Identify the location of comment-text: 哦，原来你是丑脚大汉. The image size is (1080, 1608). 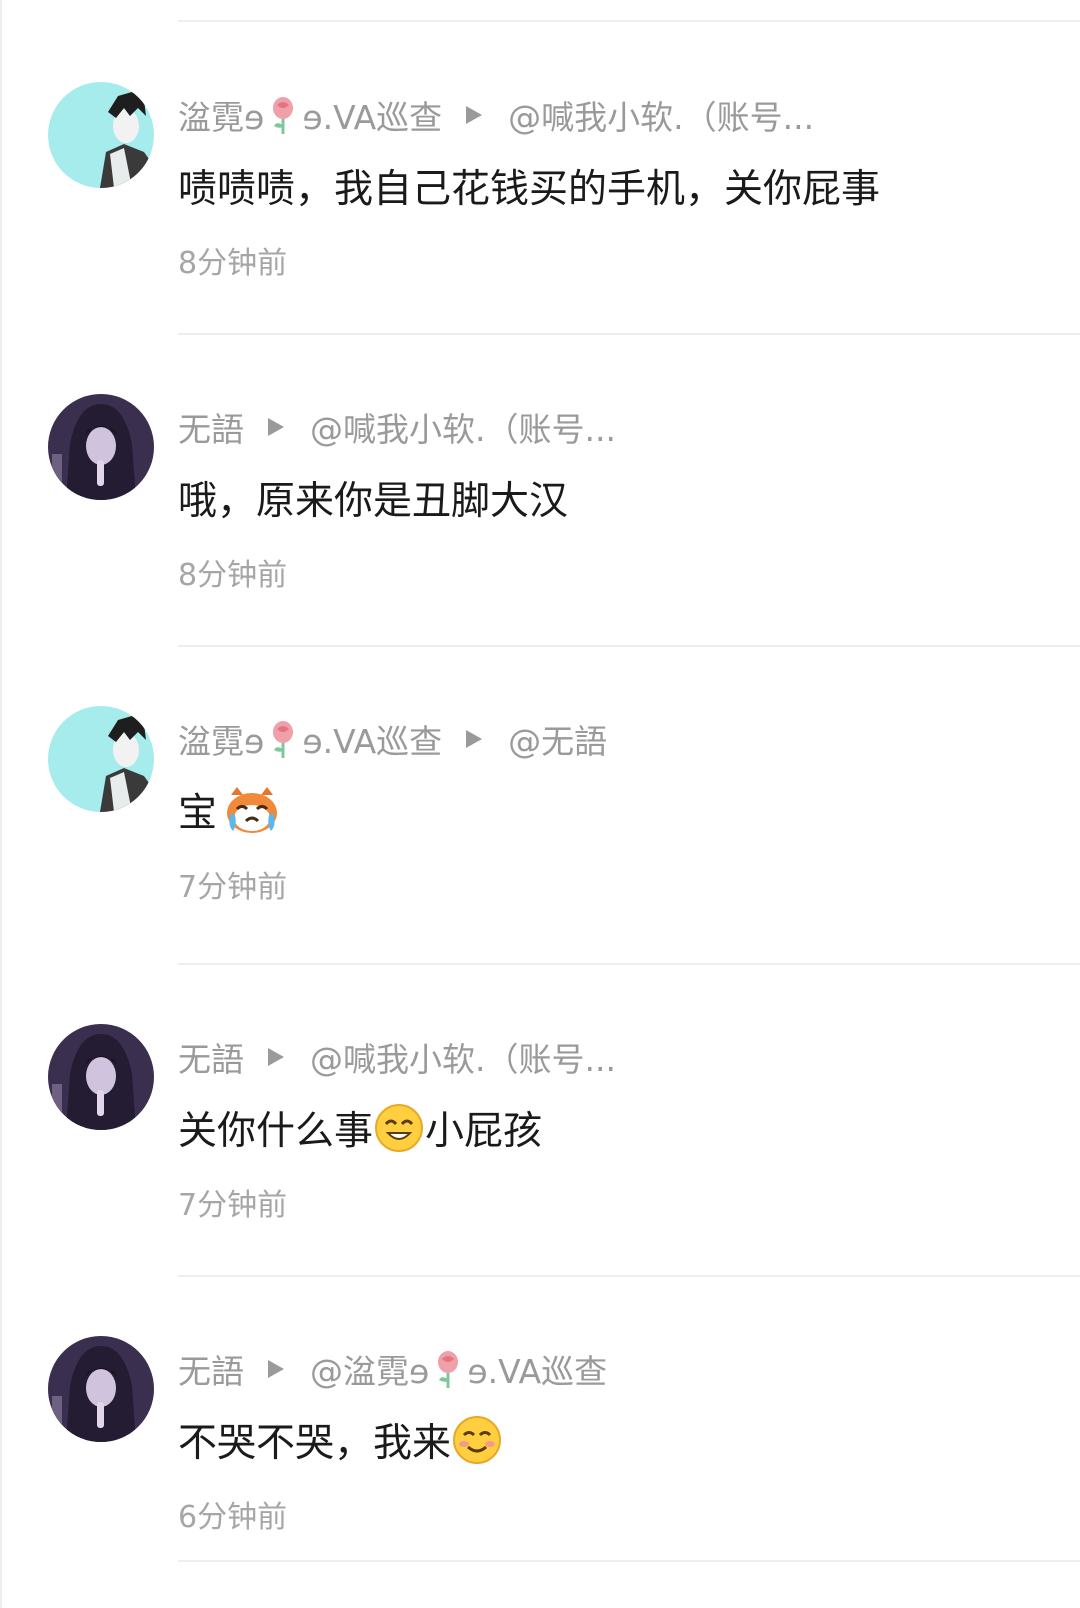
(373, 498).